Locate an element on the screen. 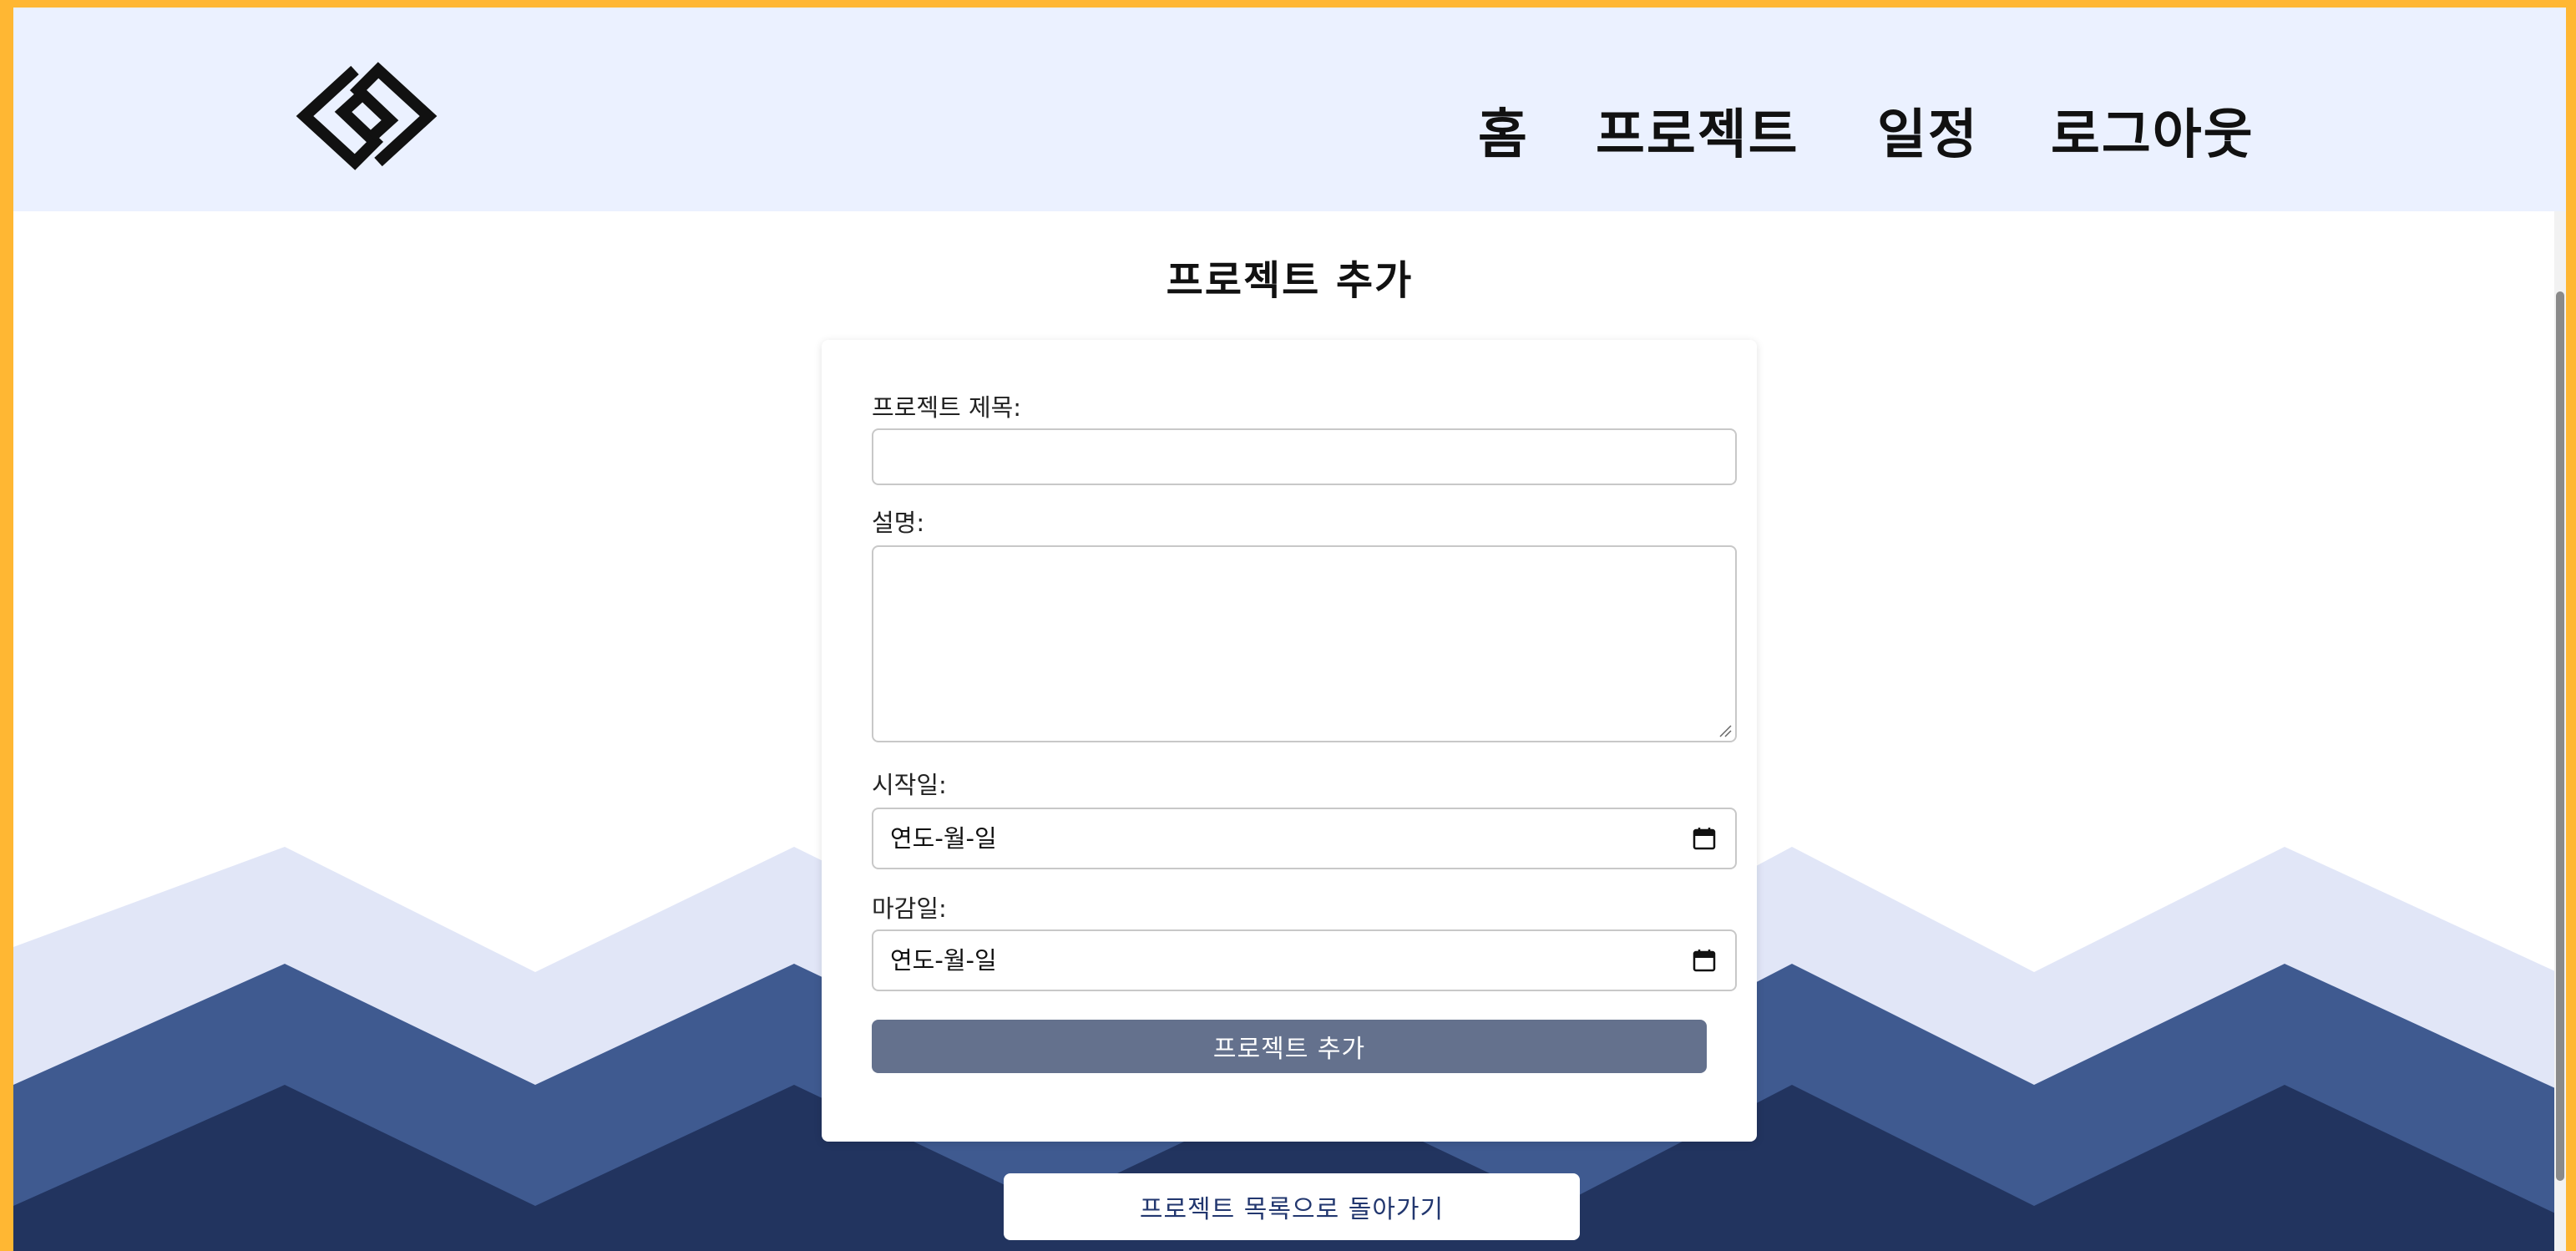  start-date-value: 연도-월-일 is located at coordinates (943, 838).